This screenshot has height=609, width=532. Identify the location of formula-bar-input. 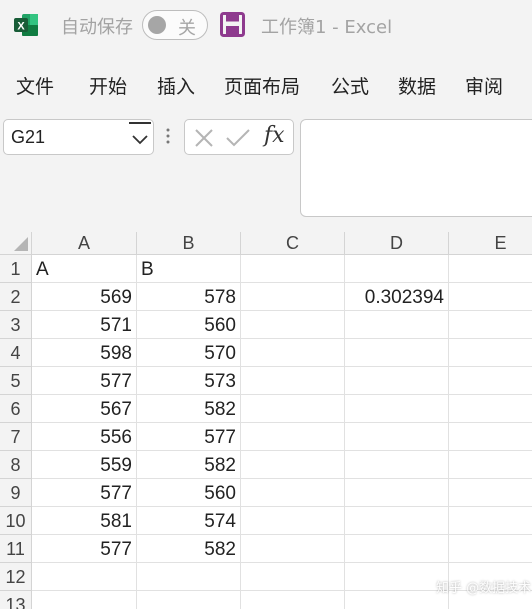
(416, 168).